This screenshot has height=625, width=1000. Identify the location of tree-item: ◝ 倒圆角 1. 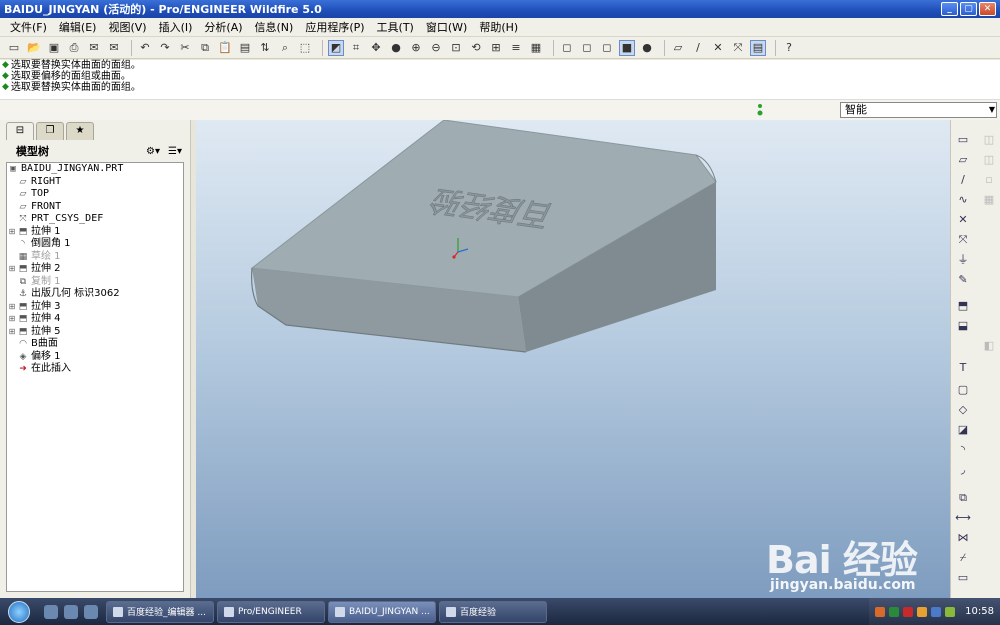
(95, 244).